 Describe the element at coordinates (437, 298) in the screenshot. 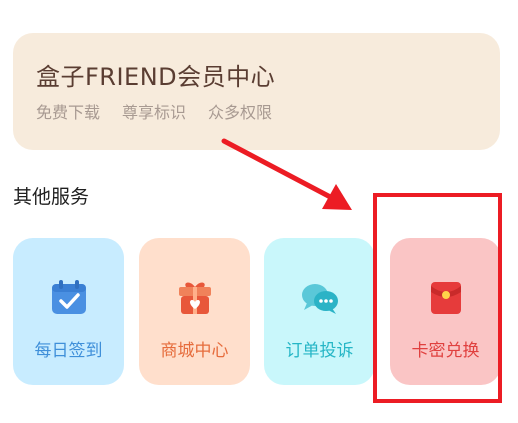

I see `annotation-highlight-box` at that location.